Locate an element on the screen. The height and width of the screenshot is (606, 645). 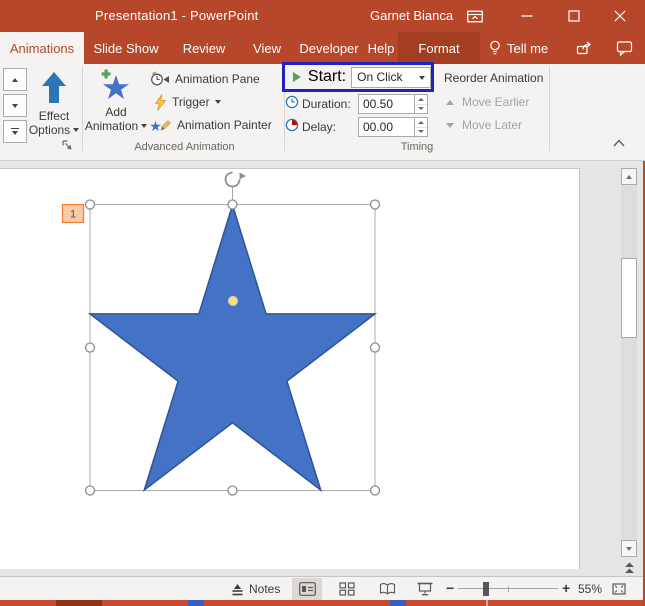
start-dropdown: On Click is located at coordinates (391, 77).